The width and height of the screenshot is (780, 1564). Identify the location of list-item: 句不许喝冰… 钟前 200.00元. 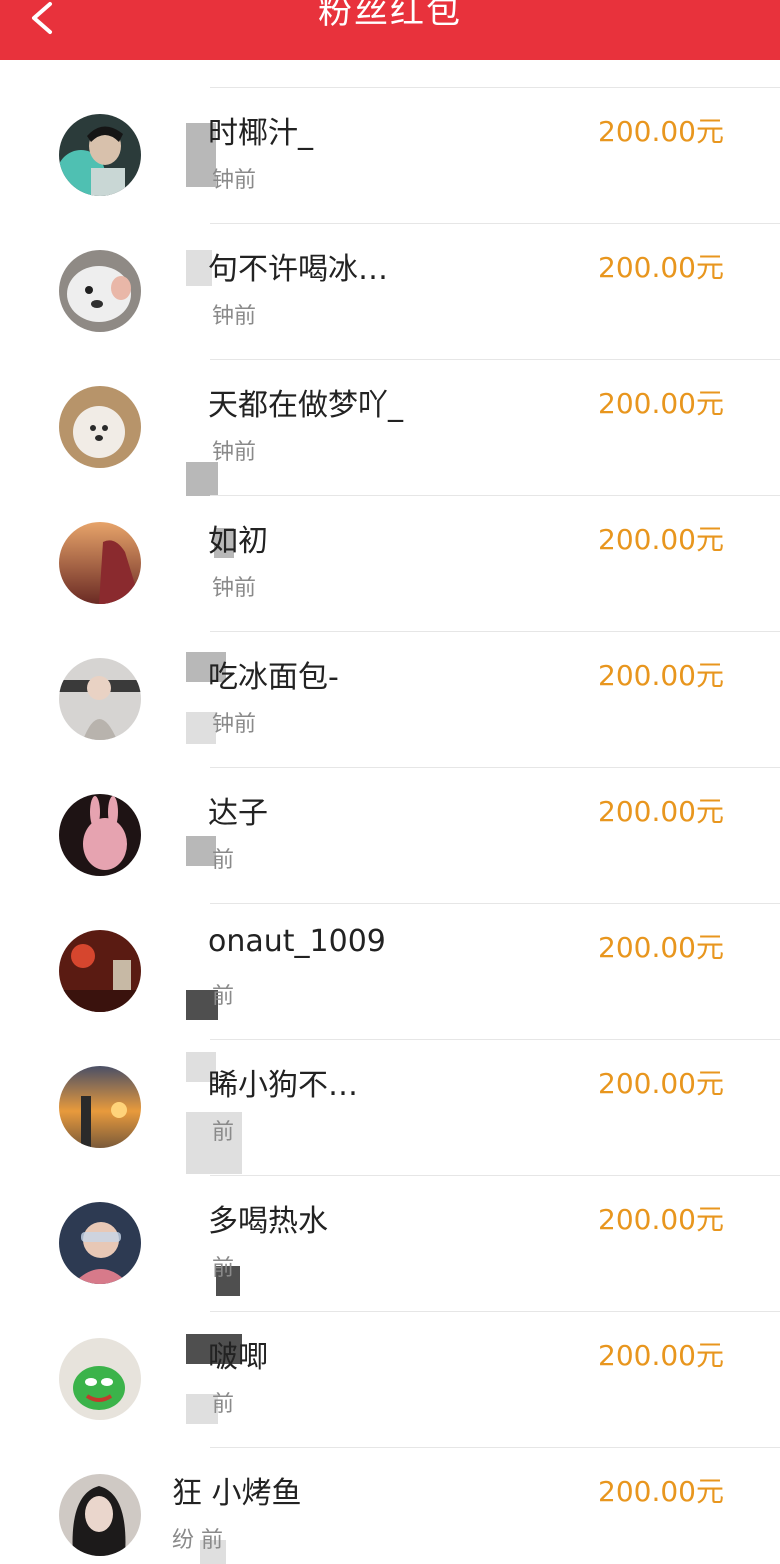
(390, 264).